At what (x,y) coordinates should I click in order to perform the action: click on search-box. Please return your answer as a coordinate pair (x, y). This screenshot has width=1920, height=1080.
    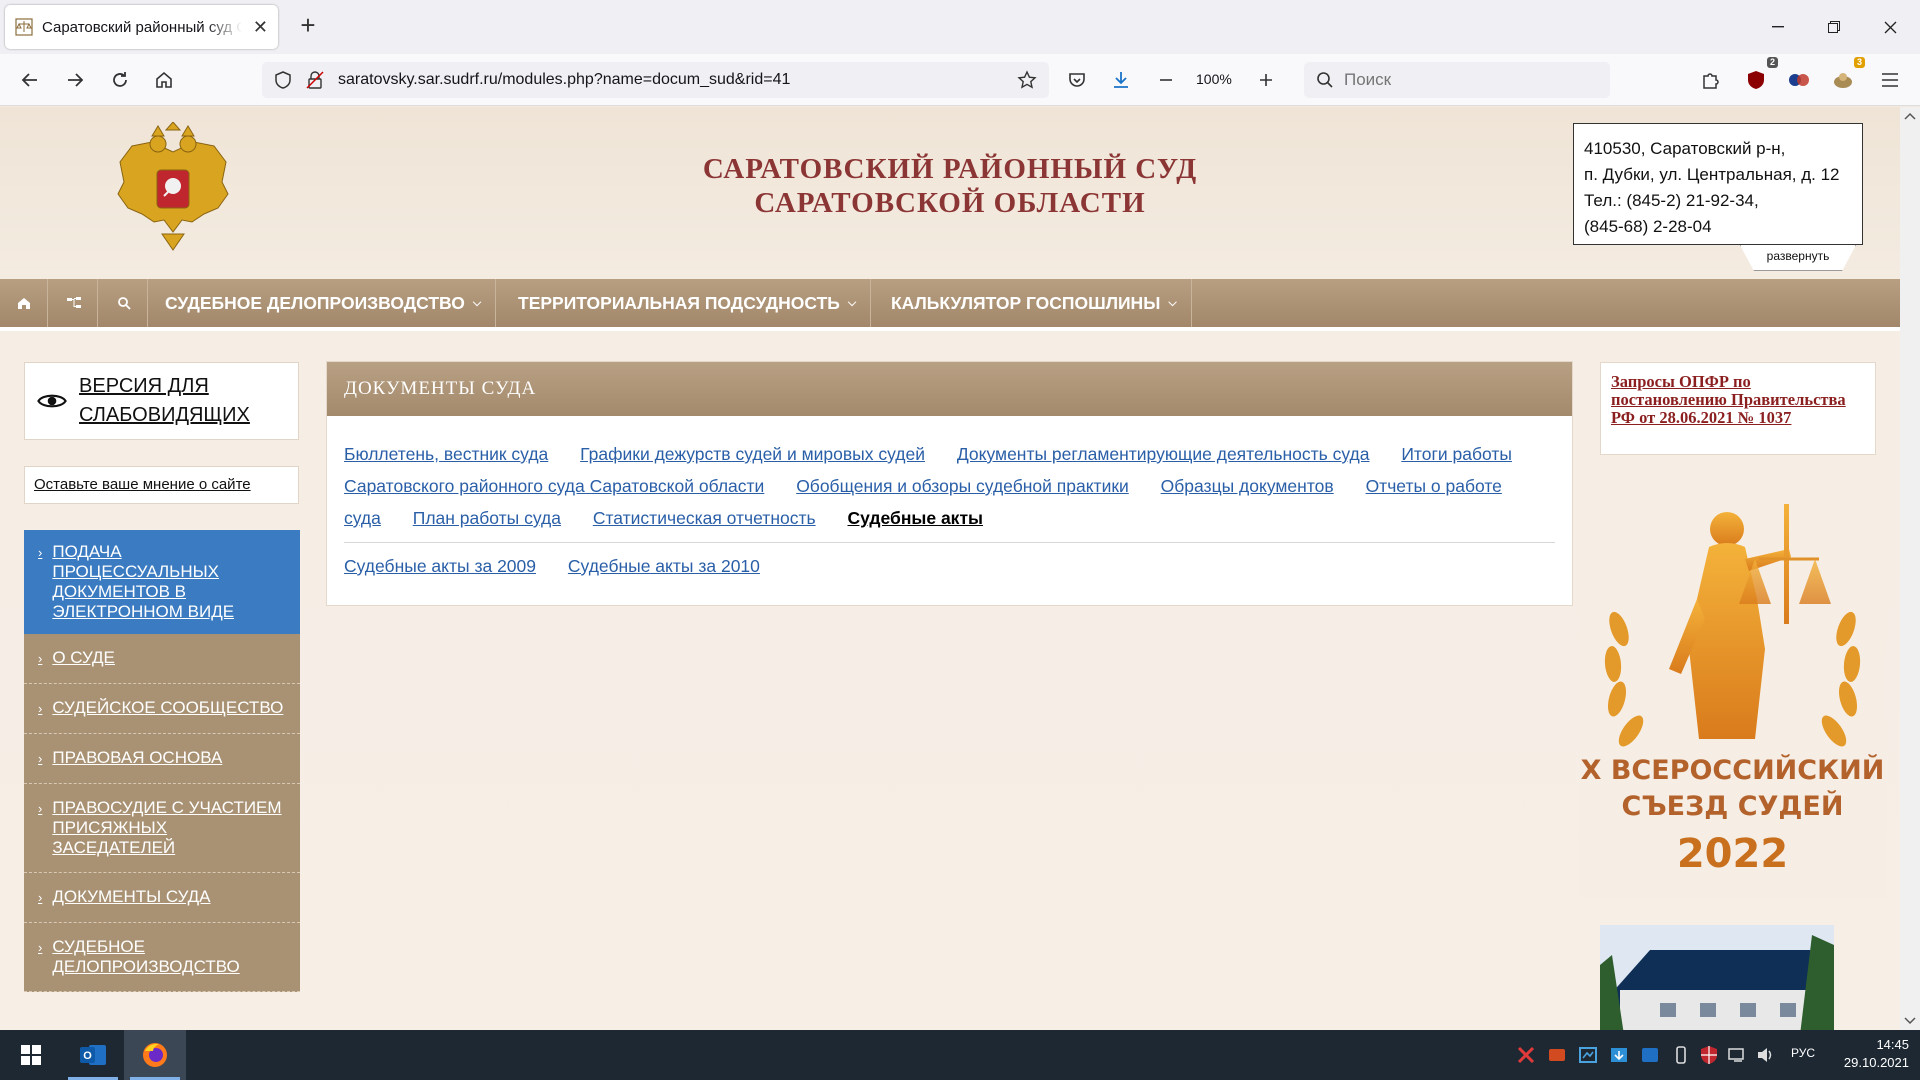
    Looking at the image, I should click on (1457, 80).